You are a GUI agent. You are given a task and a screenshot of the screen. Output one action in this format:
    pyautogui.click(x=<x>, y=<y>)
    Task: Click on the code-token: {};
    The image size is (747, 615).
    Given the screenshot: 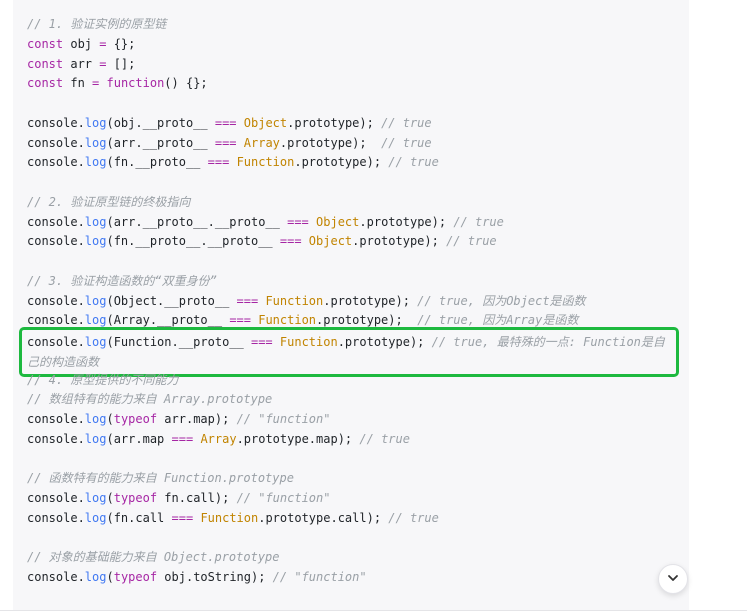 What is the action you would take?
    pyautogui.click(x=121, y=43)
    